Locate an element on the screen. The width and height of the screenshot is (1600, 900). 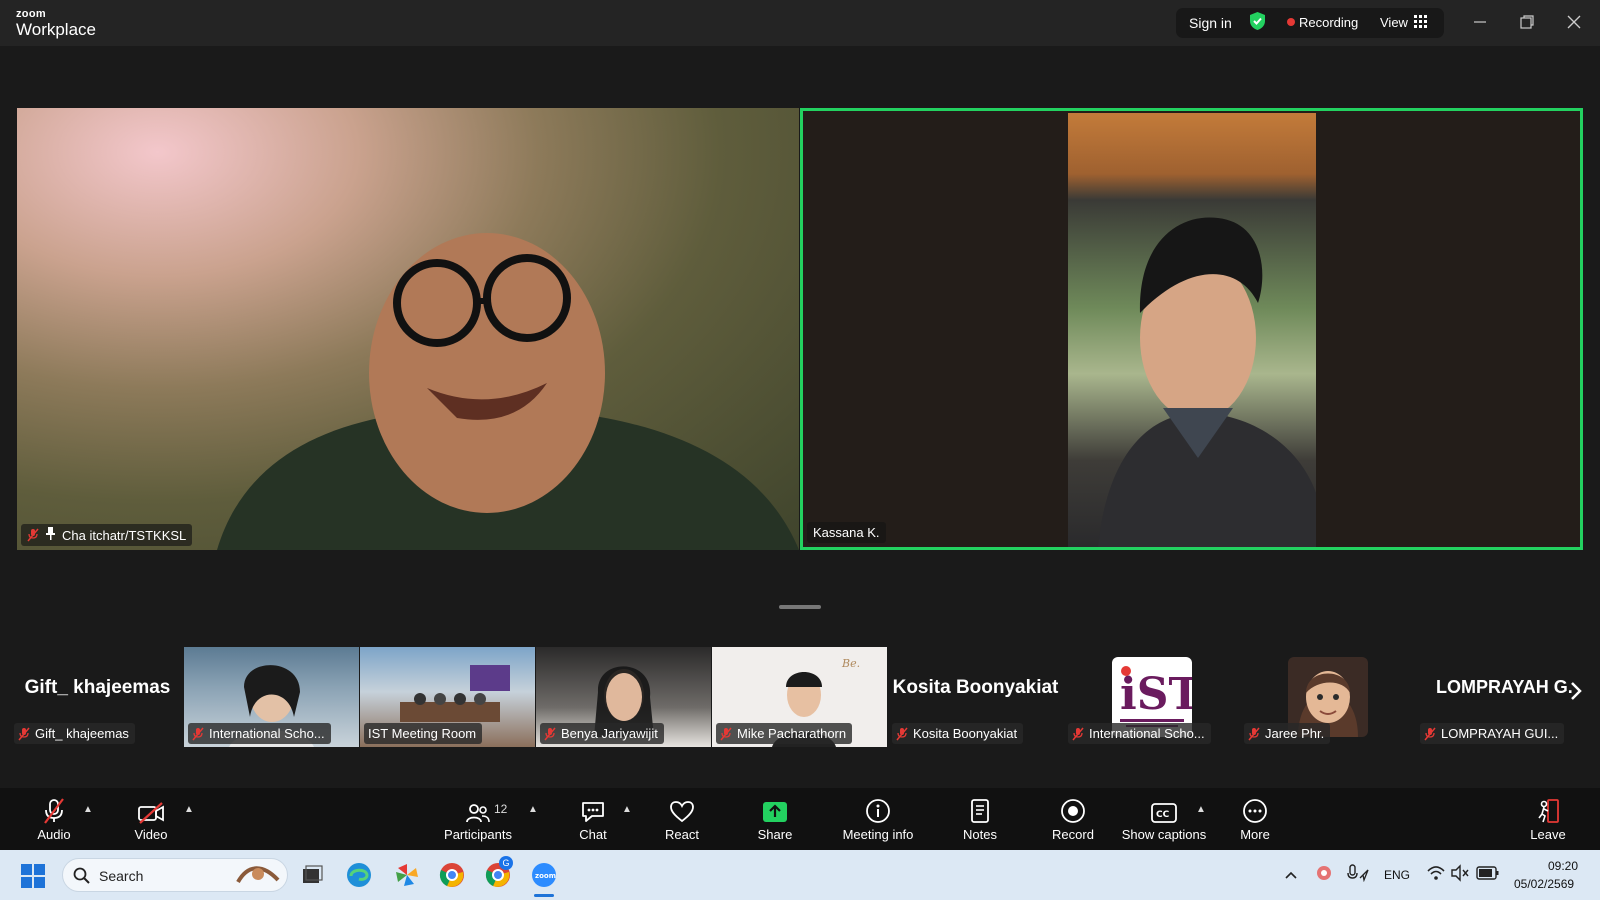
taskbar-search-box: Search is located at coordinates (175, 875).